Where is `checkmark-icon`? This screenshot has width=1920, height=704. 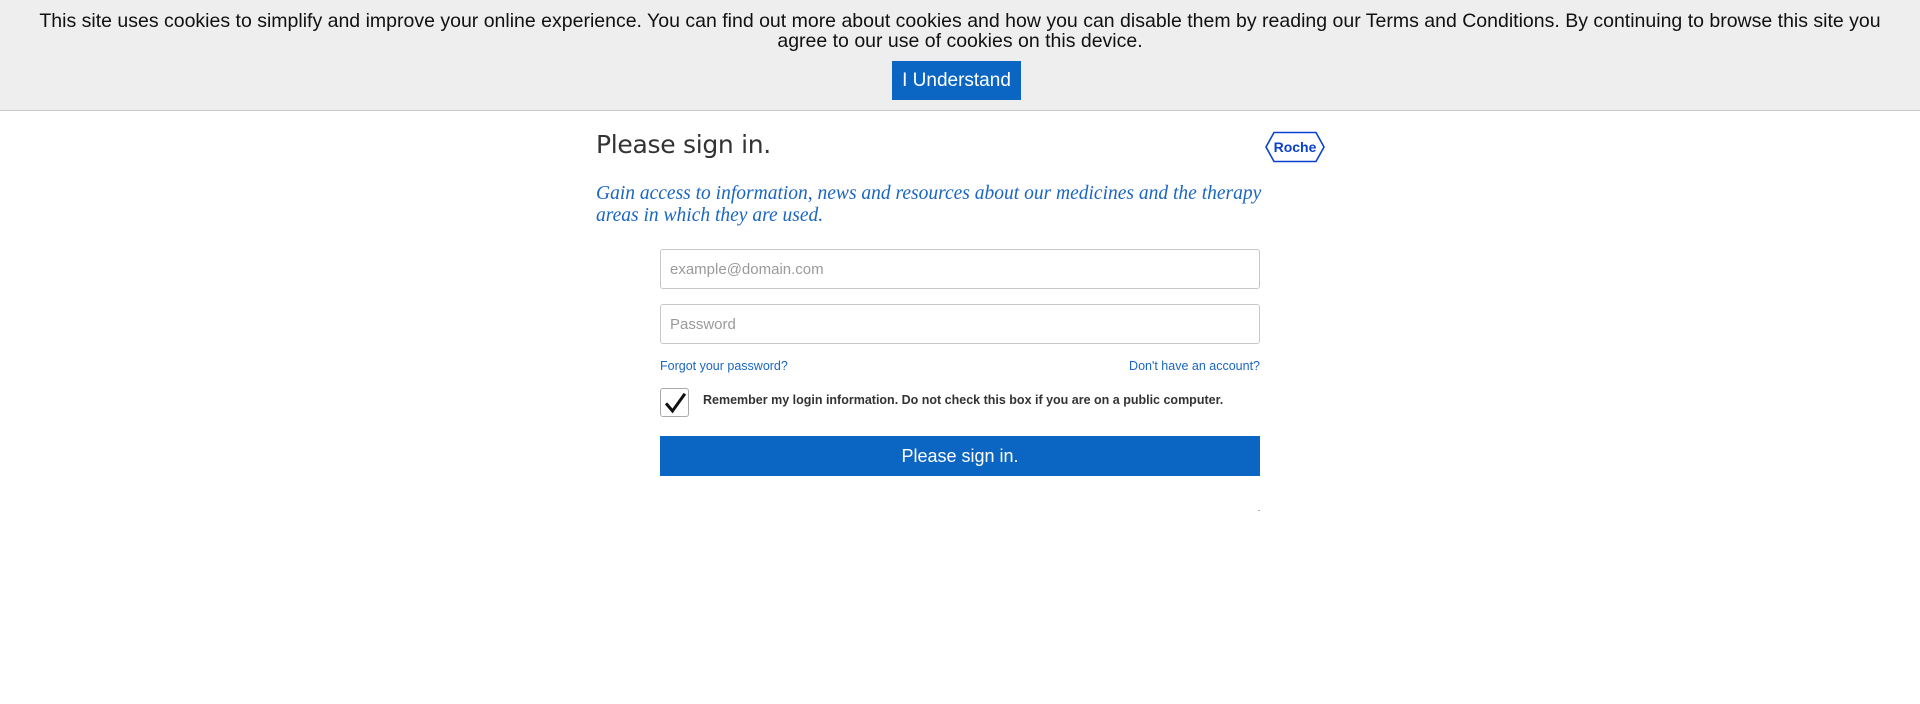
checkmark-icon is located at coordinates (675, 403).